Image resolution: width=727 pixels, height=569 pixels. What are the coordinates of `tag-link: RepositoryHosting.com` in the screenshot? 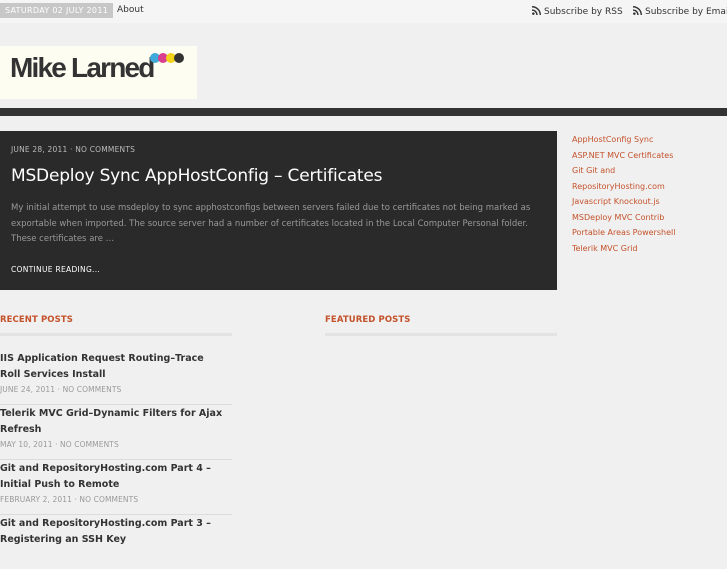 It's located at (623, 187).